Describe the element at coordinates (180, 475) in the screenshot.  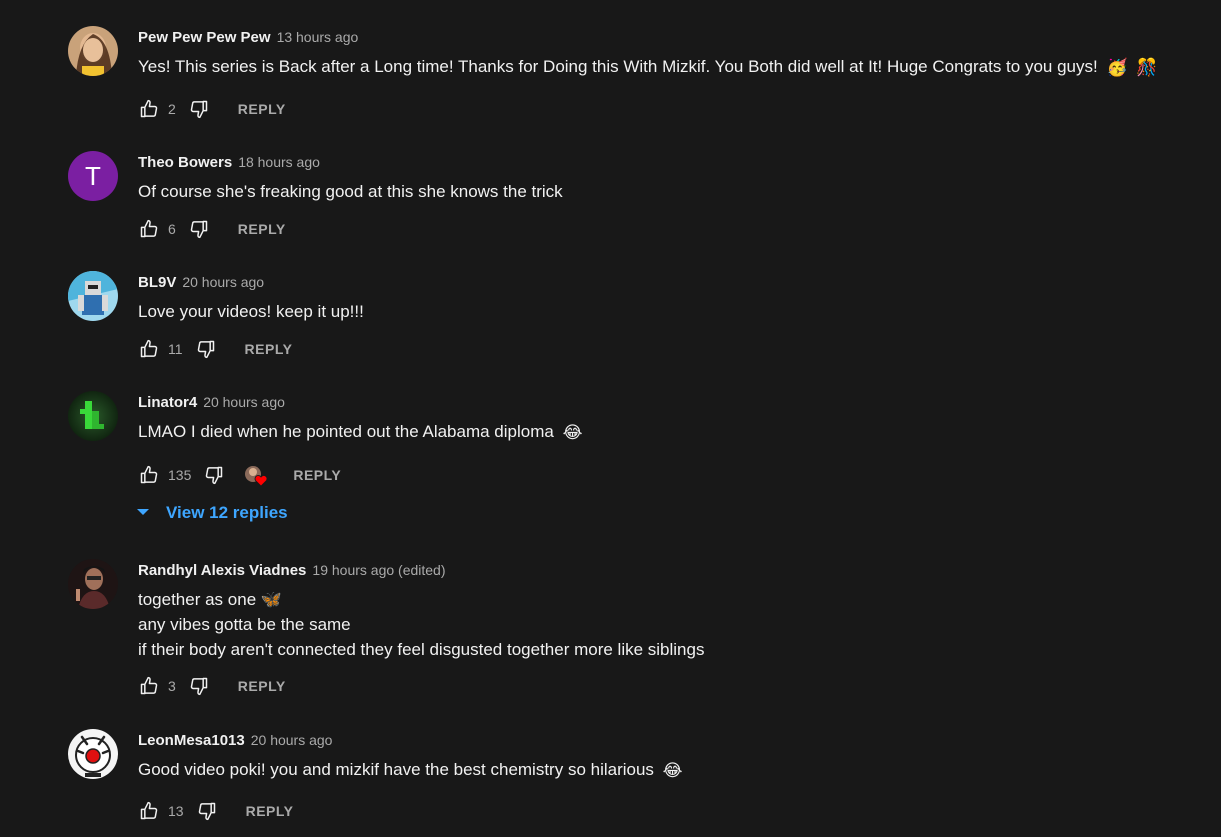
I see `like-count: 135` at that location.